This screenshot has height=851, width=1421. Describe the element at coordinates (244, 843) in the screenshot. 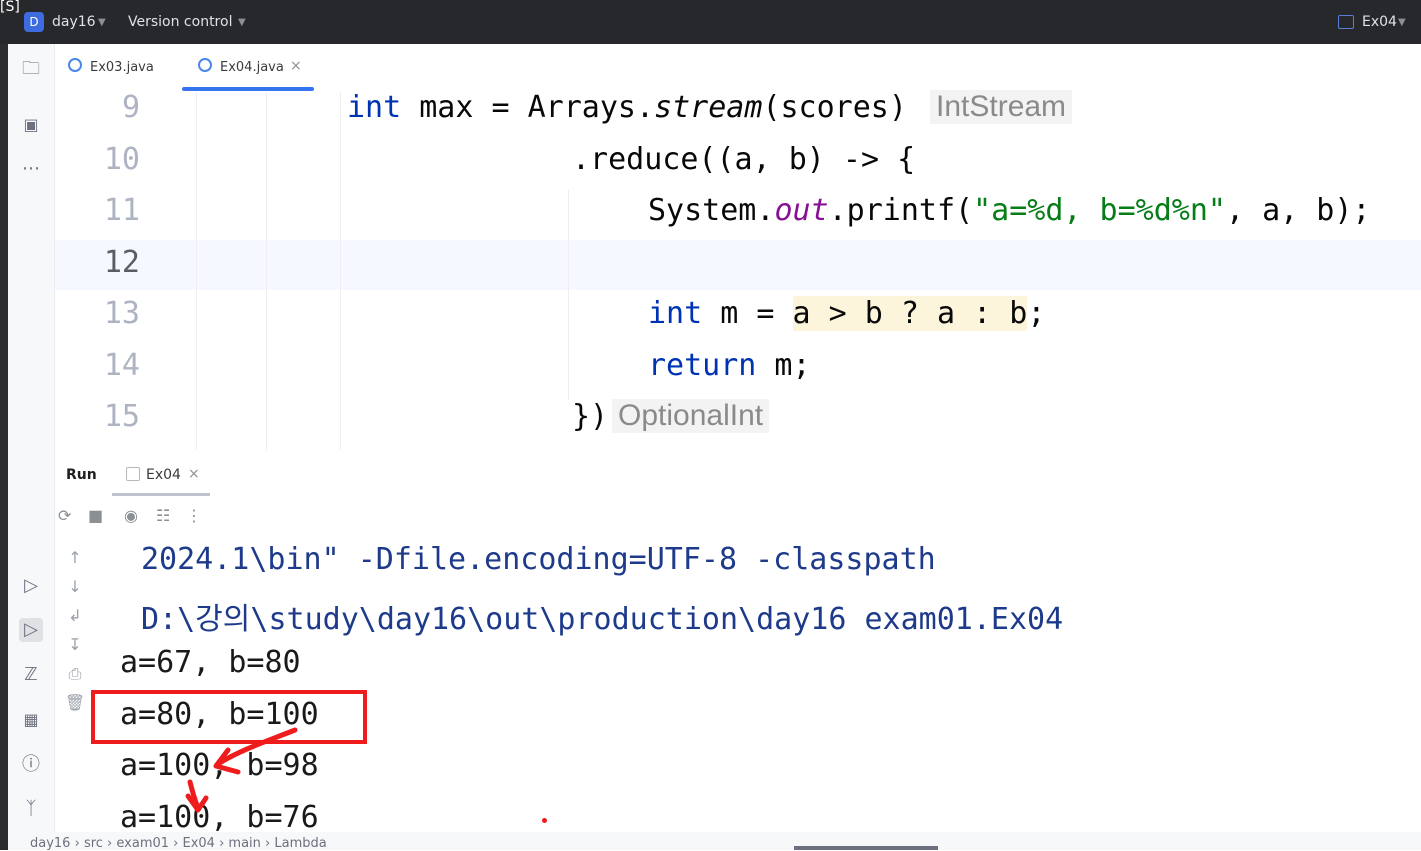

I see `breadcrumb-item: main` at that location.